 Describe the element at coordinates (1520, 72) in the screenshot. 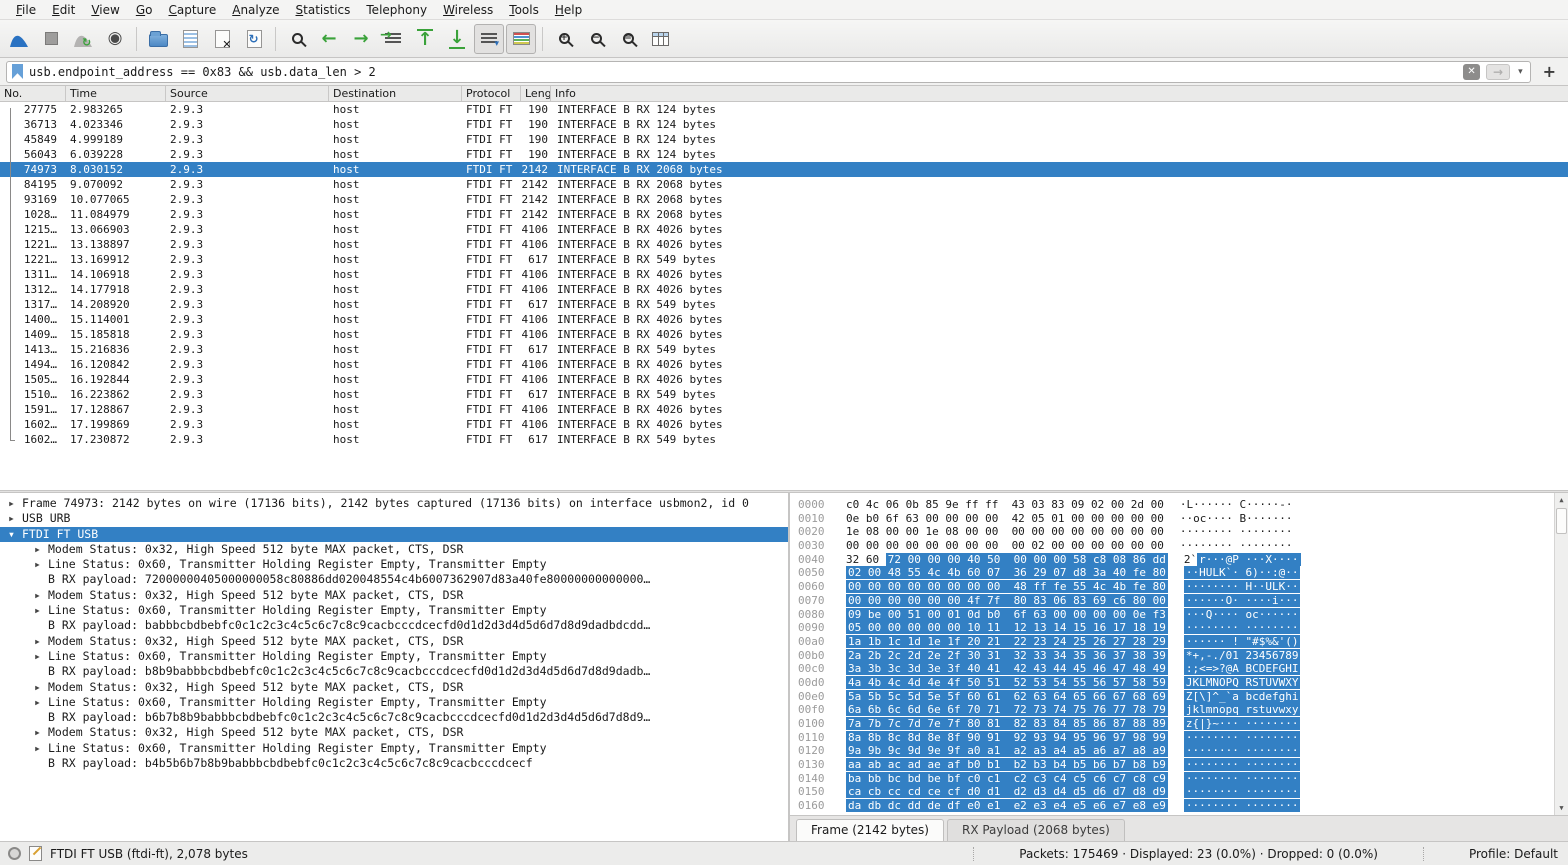

I see `filter-dropdown-icon: ▾` at that location.